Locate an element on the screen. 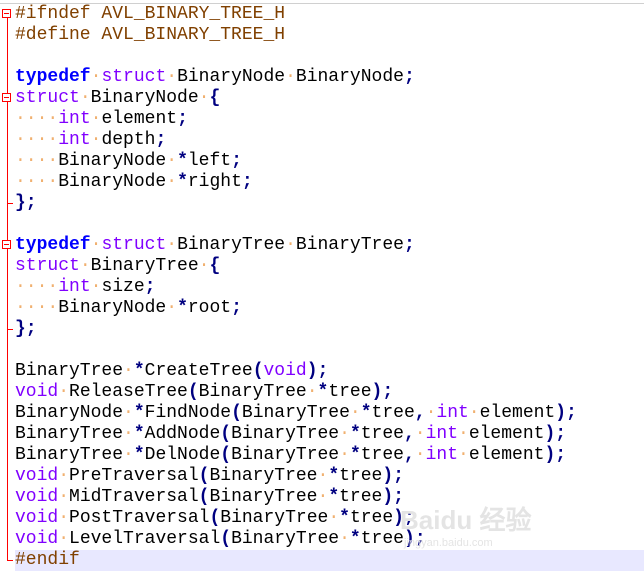 The image size is (644, 574). code-token: PostTraversal is located at coordinates (139, 518).